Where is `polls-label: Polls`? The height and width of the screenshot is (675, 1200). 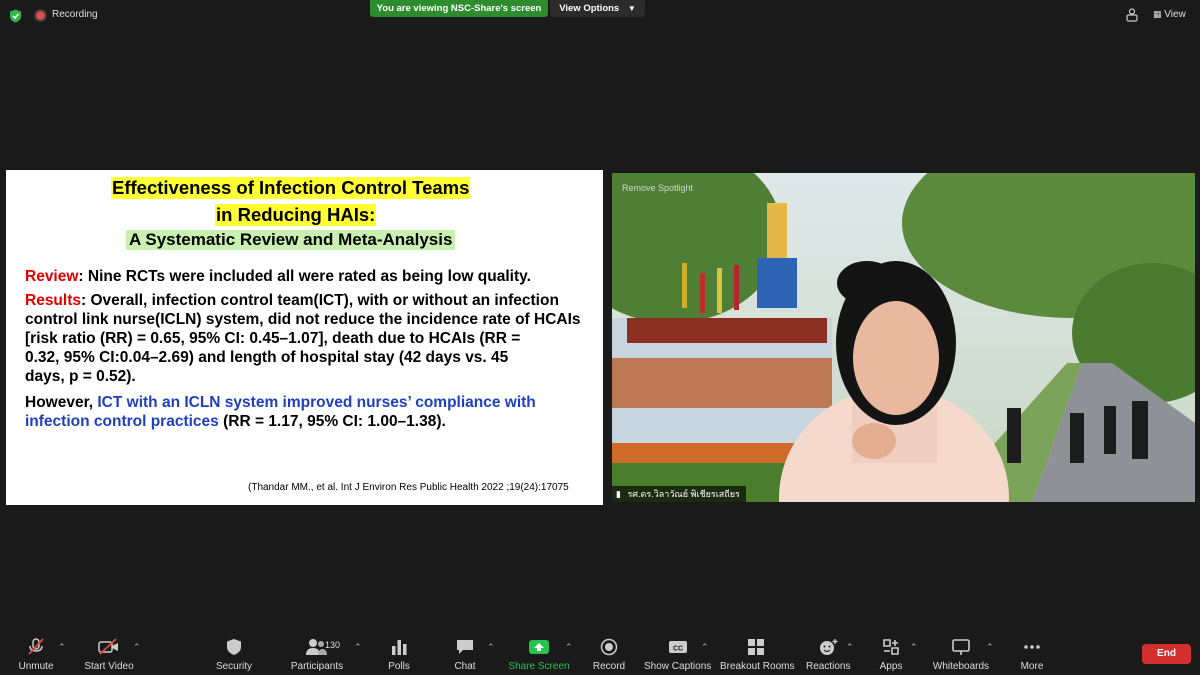
polls-label: Polls is located at coordinates (399, 666).